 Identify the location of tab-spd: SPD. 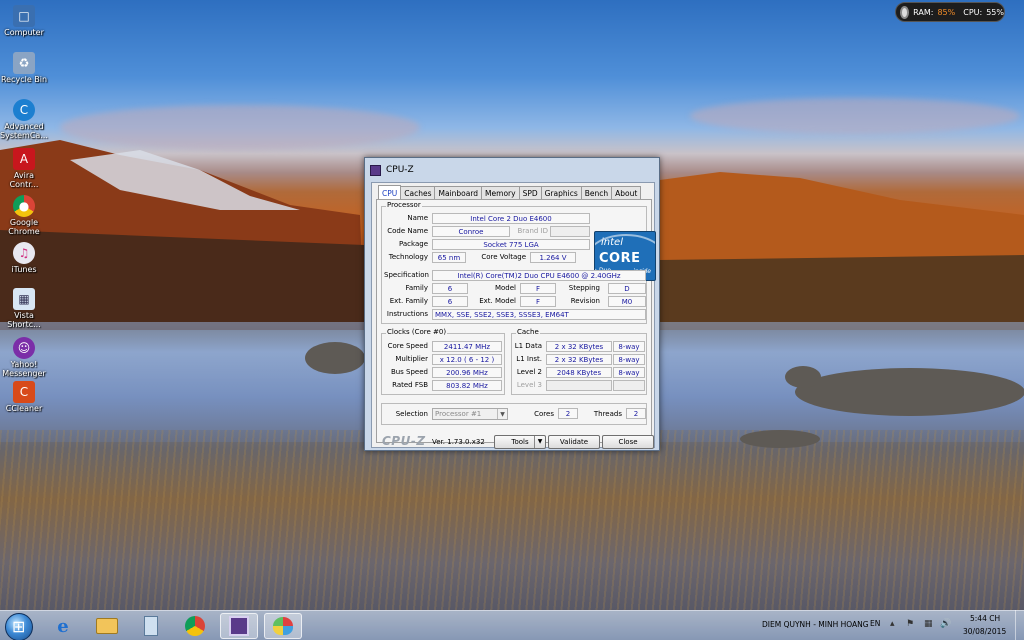
(530, 193).